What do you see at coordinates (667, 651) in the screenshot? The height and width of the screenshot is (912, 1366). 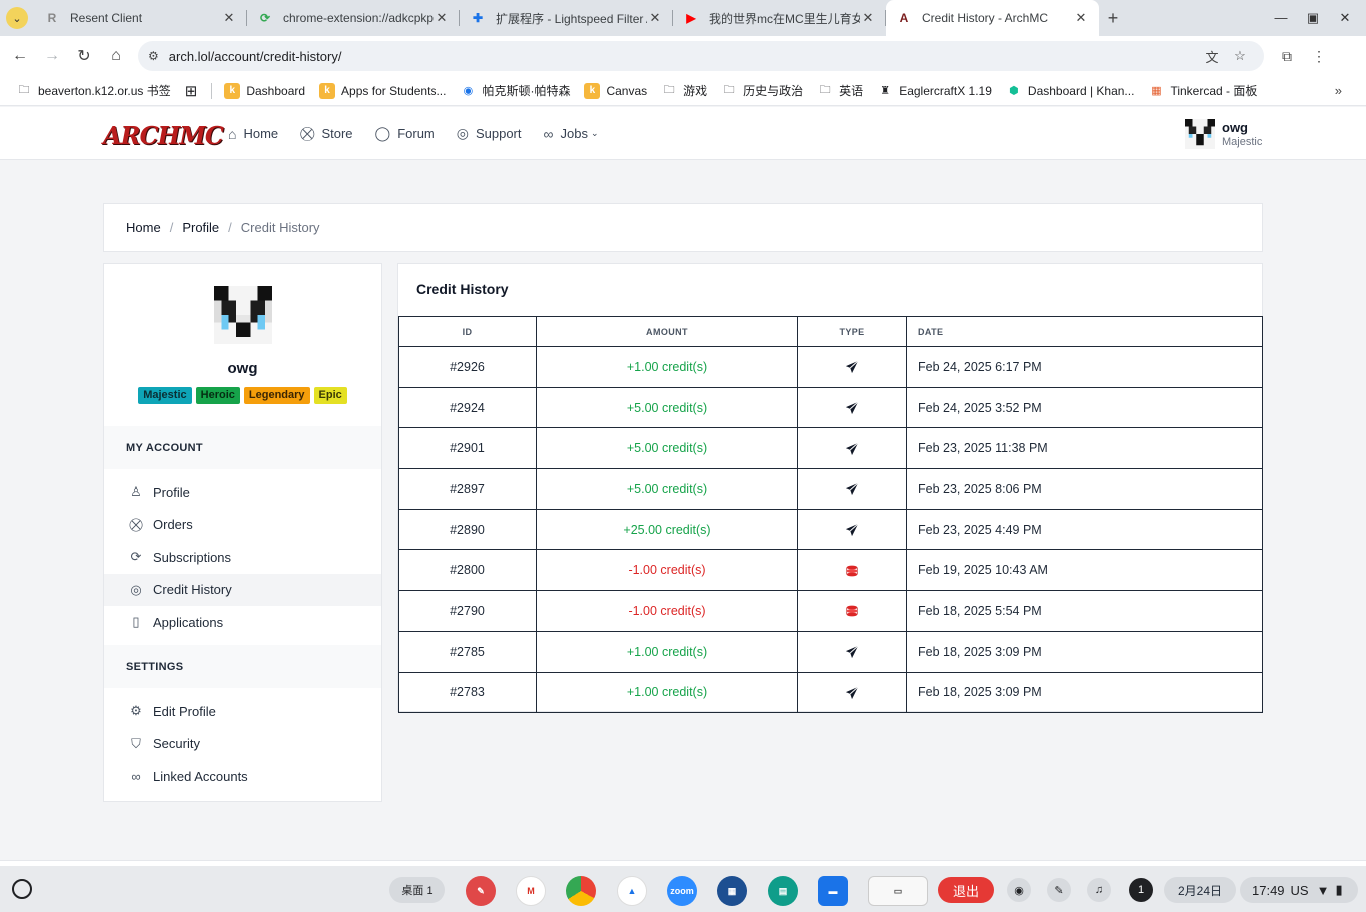 I see `credit-amount: +1.00 credit(s)` at bounding box center [667, 651].